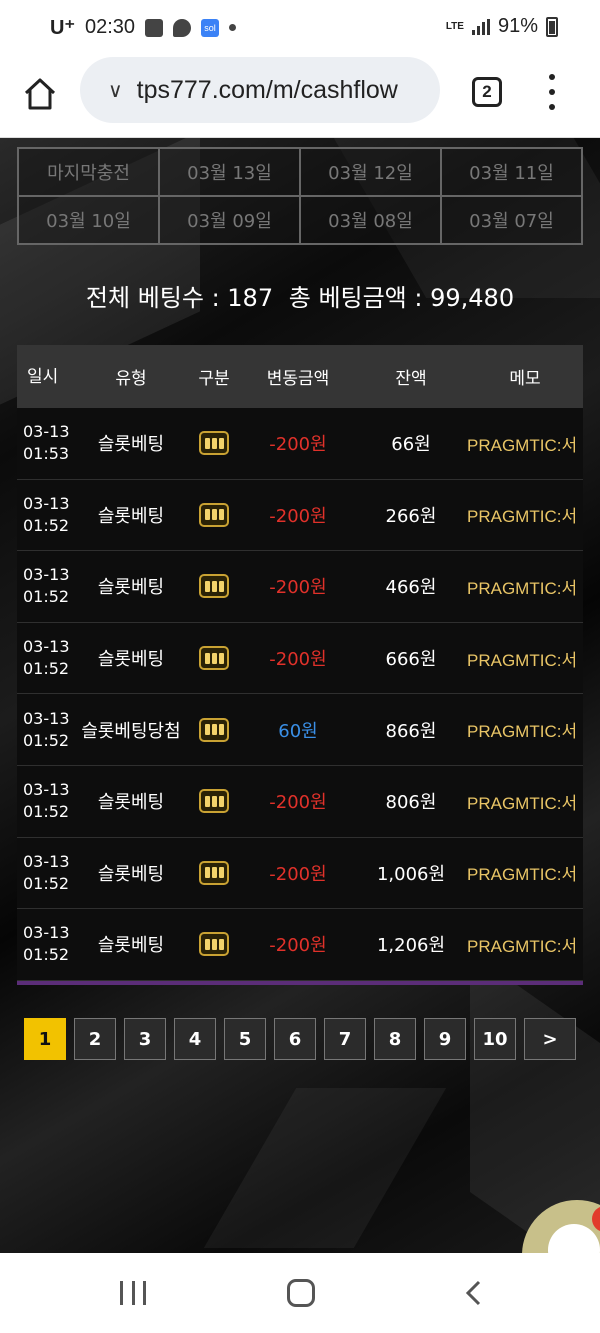  Describe the element at coordinates (511, 172) in the screenshot. I see `date-tab: 03월 11일` at that location.